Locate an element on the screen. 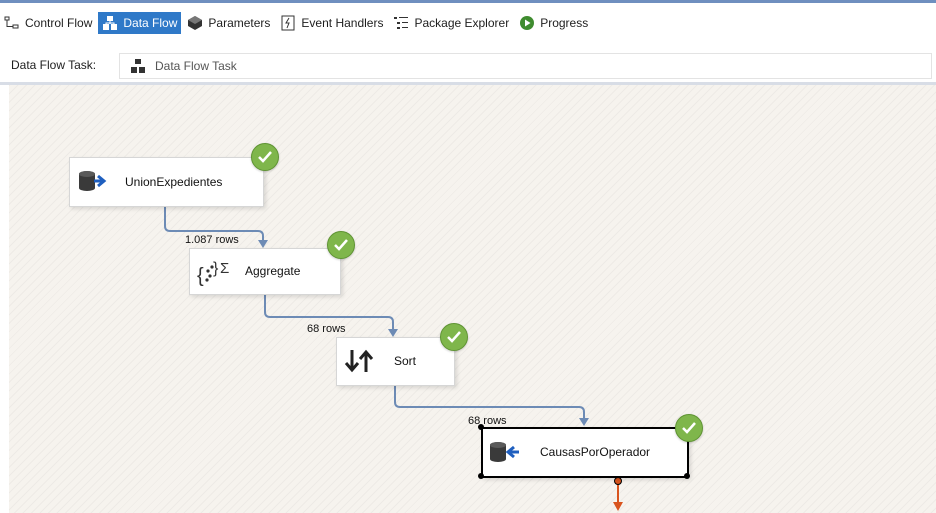  component-aggregate: {} Σ Aggregate is located at coordinates (265, 271).